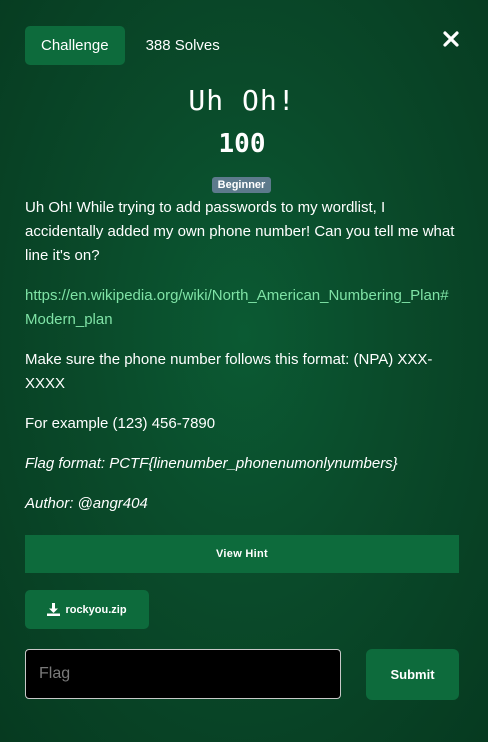 The image size is (488, 742). What do you see at coordinates (242, 144) in the screenshot?
I see `challenge-points: 100` at bounding box center [242, 144].